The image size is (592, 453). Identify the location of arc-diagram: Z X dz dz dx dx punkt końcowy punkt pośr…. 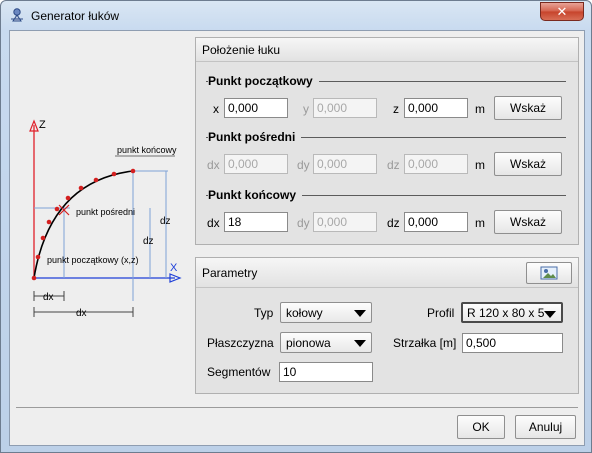
(105, 219).